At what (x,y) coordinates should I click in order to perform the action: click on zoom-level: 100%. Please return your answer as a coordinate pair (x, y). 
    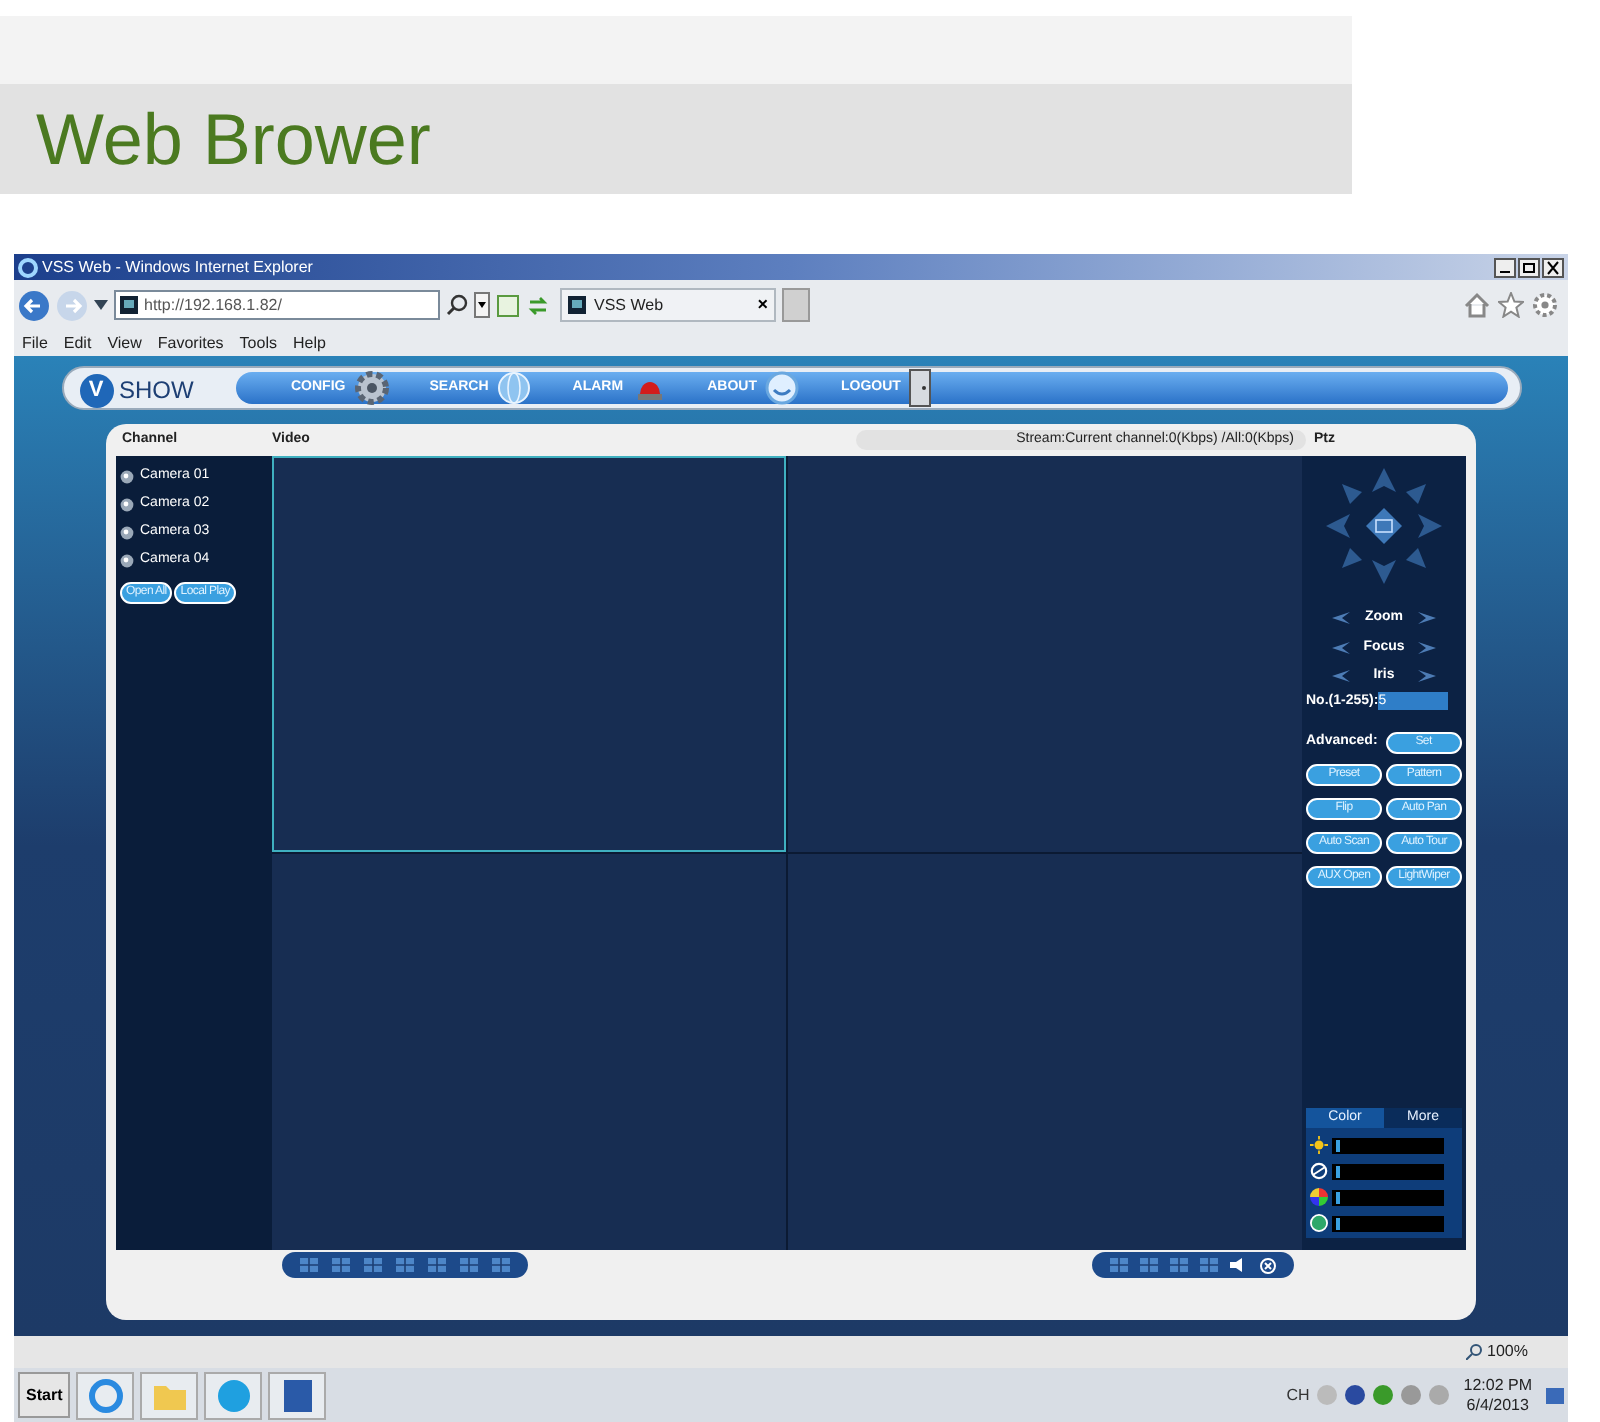
    Looking at the image, I should click on (1507, 1352).